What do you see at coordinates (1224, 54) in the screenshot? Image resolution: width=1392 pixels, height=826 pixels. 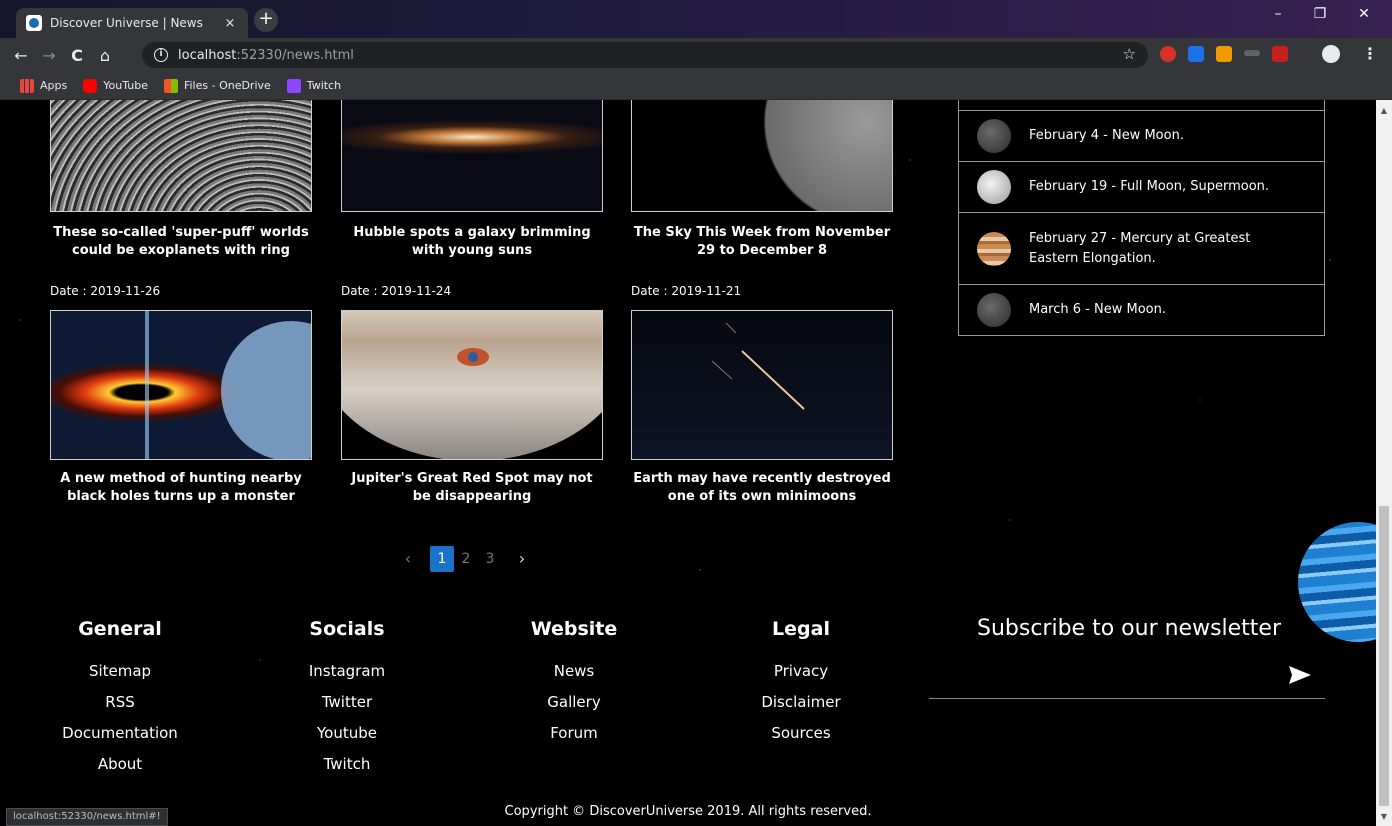 I see `rss-extension-icon` at bounding box center [1224, 54].